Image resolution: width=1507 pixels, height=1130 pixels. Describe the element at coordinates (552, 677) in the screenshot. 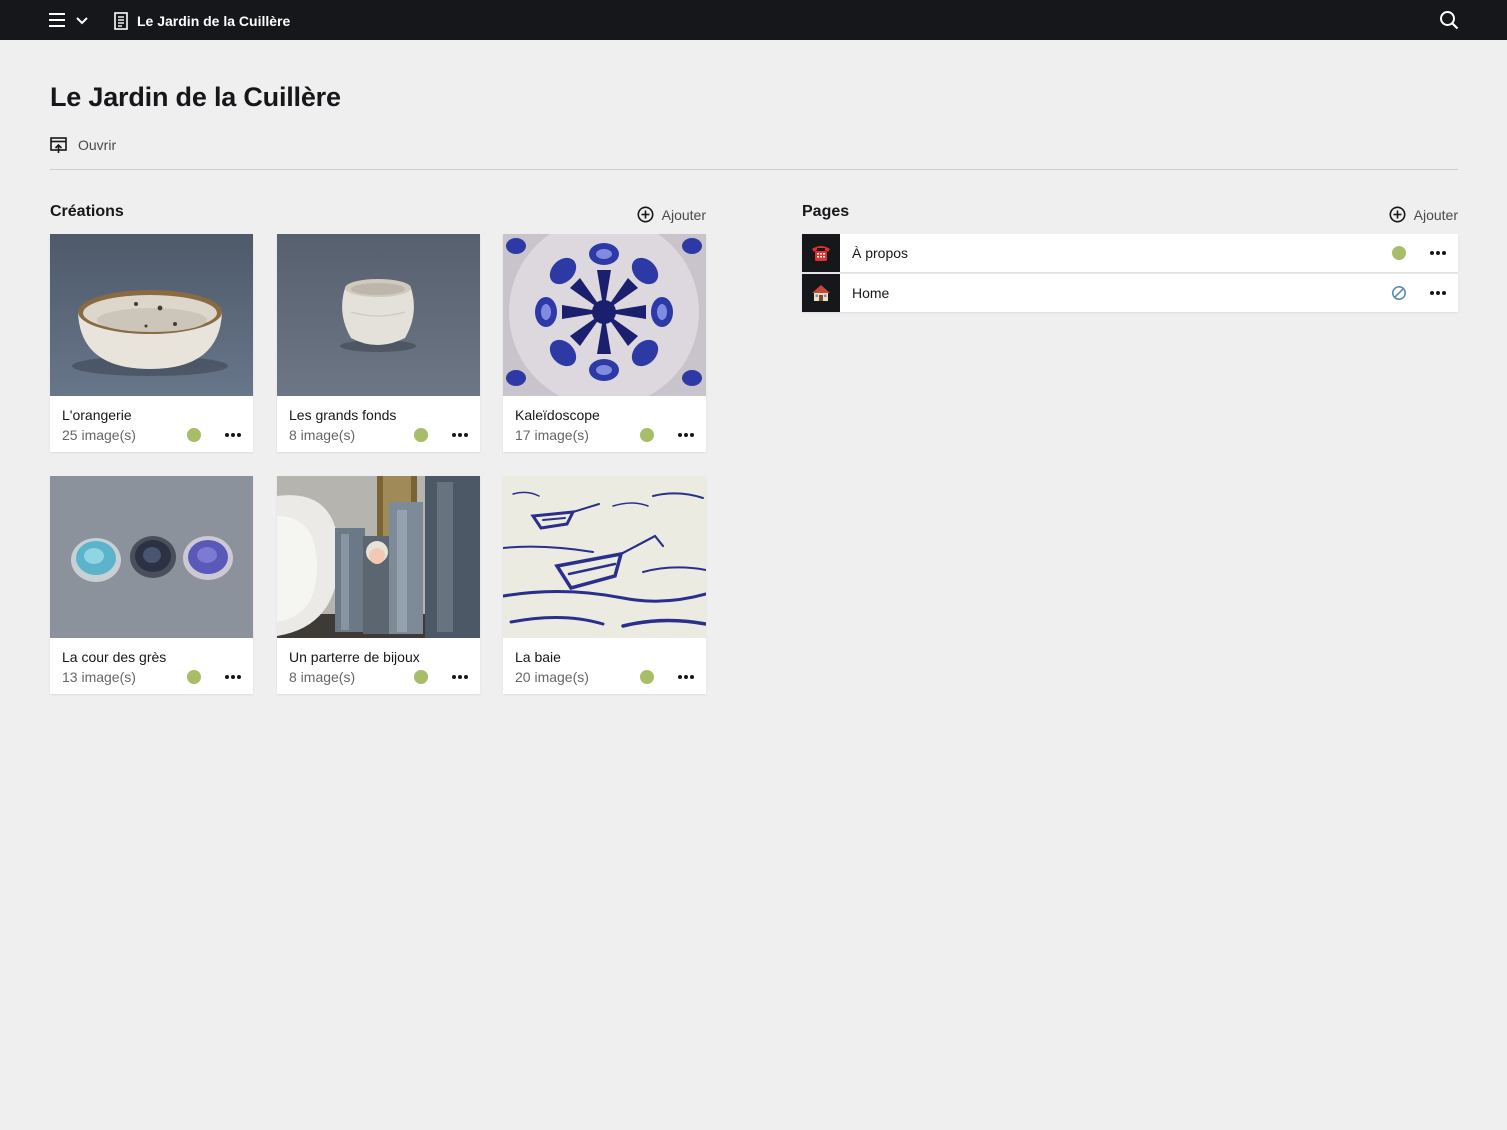

I see `creation-image-count: 20 image(s)` at that location.